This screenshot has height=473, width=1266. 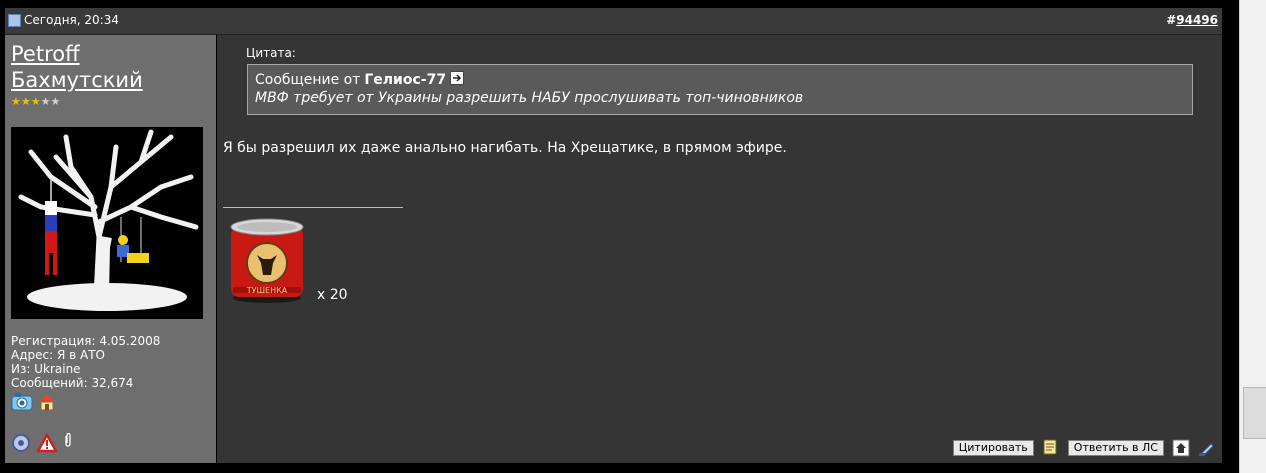 I want to click on post-permalink: 94496, so click(x=1197, y=20).